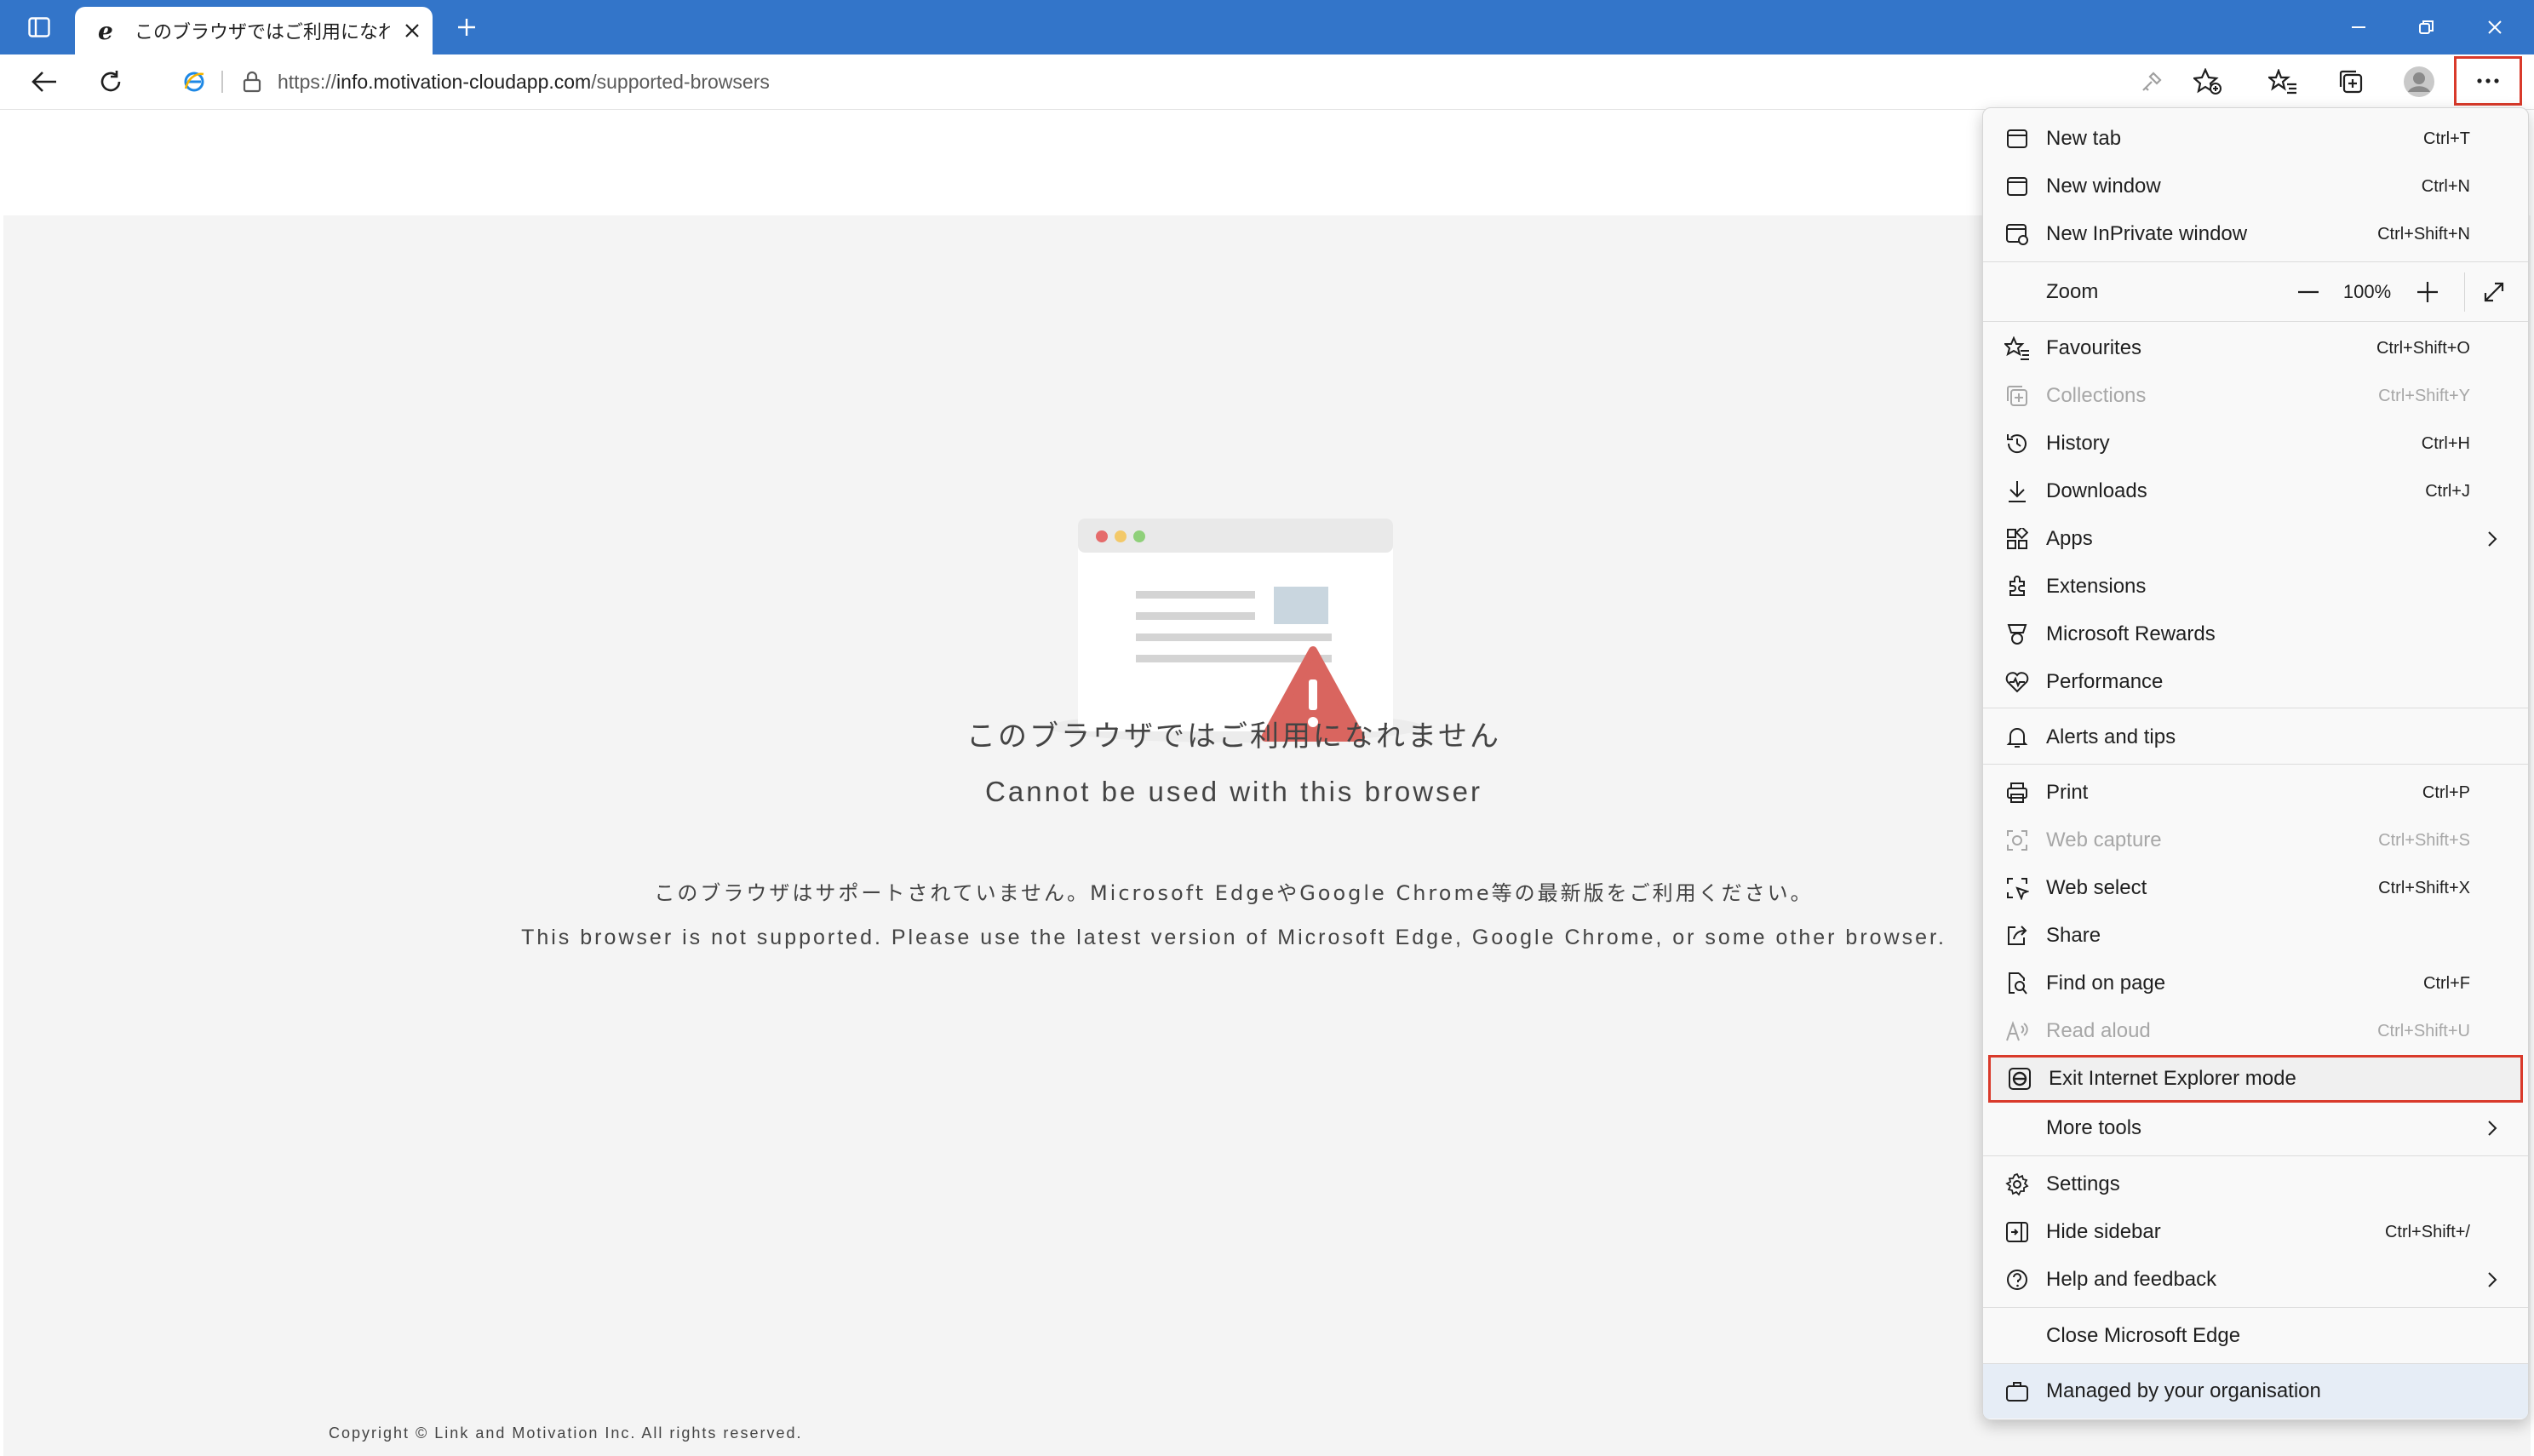 Image resolution: width=2534 pixels, height=1456 pixels. Describe the element at coordinates (2255, 587) in the screenshot. I see `menu-item-extensions: Extensions` at that location.